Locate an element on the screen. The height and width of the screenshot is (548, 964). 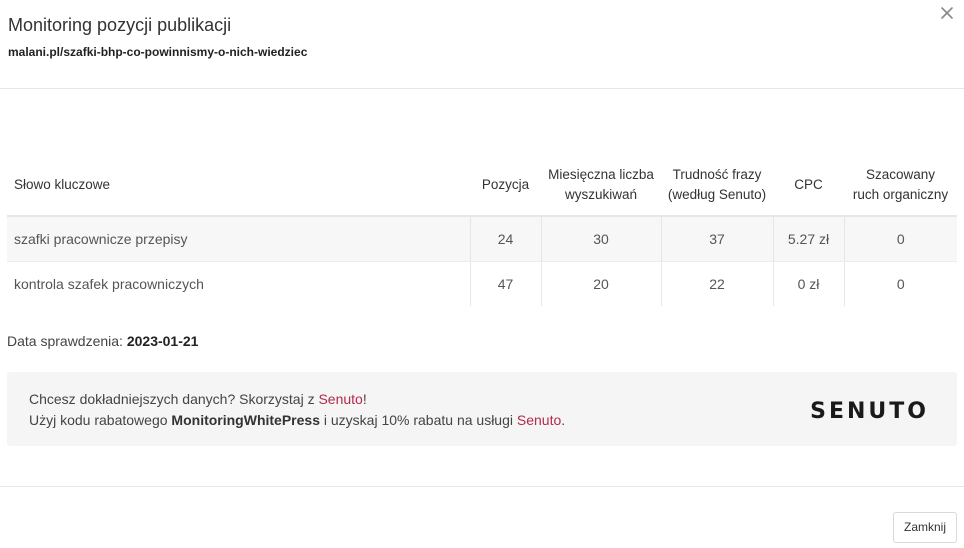
check-date: Data sprawdzenia: 2023-01-21 is located at coordinates (102, 341).